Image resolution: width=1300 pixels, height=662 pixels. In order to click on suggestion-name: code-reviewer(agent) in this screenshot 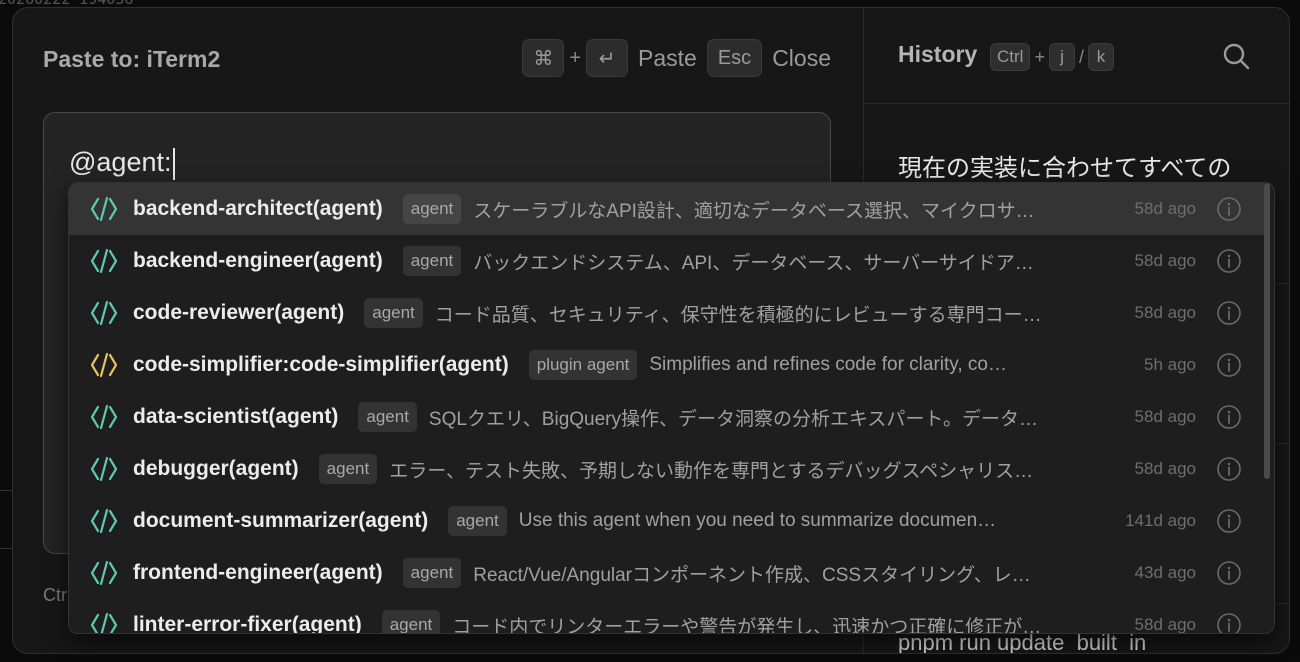, I will do `click(239, 312)`.